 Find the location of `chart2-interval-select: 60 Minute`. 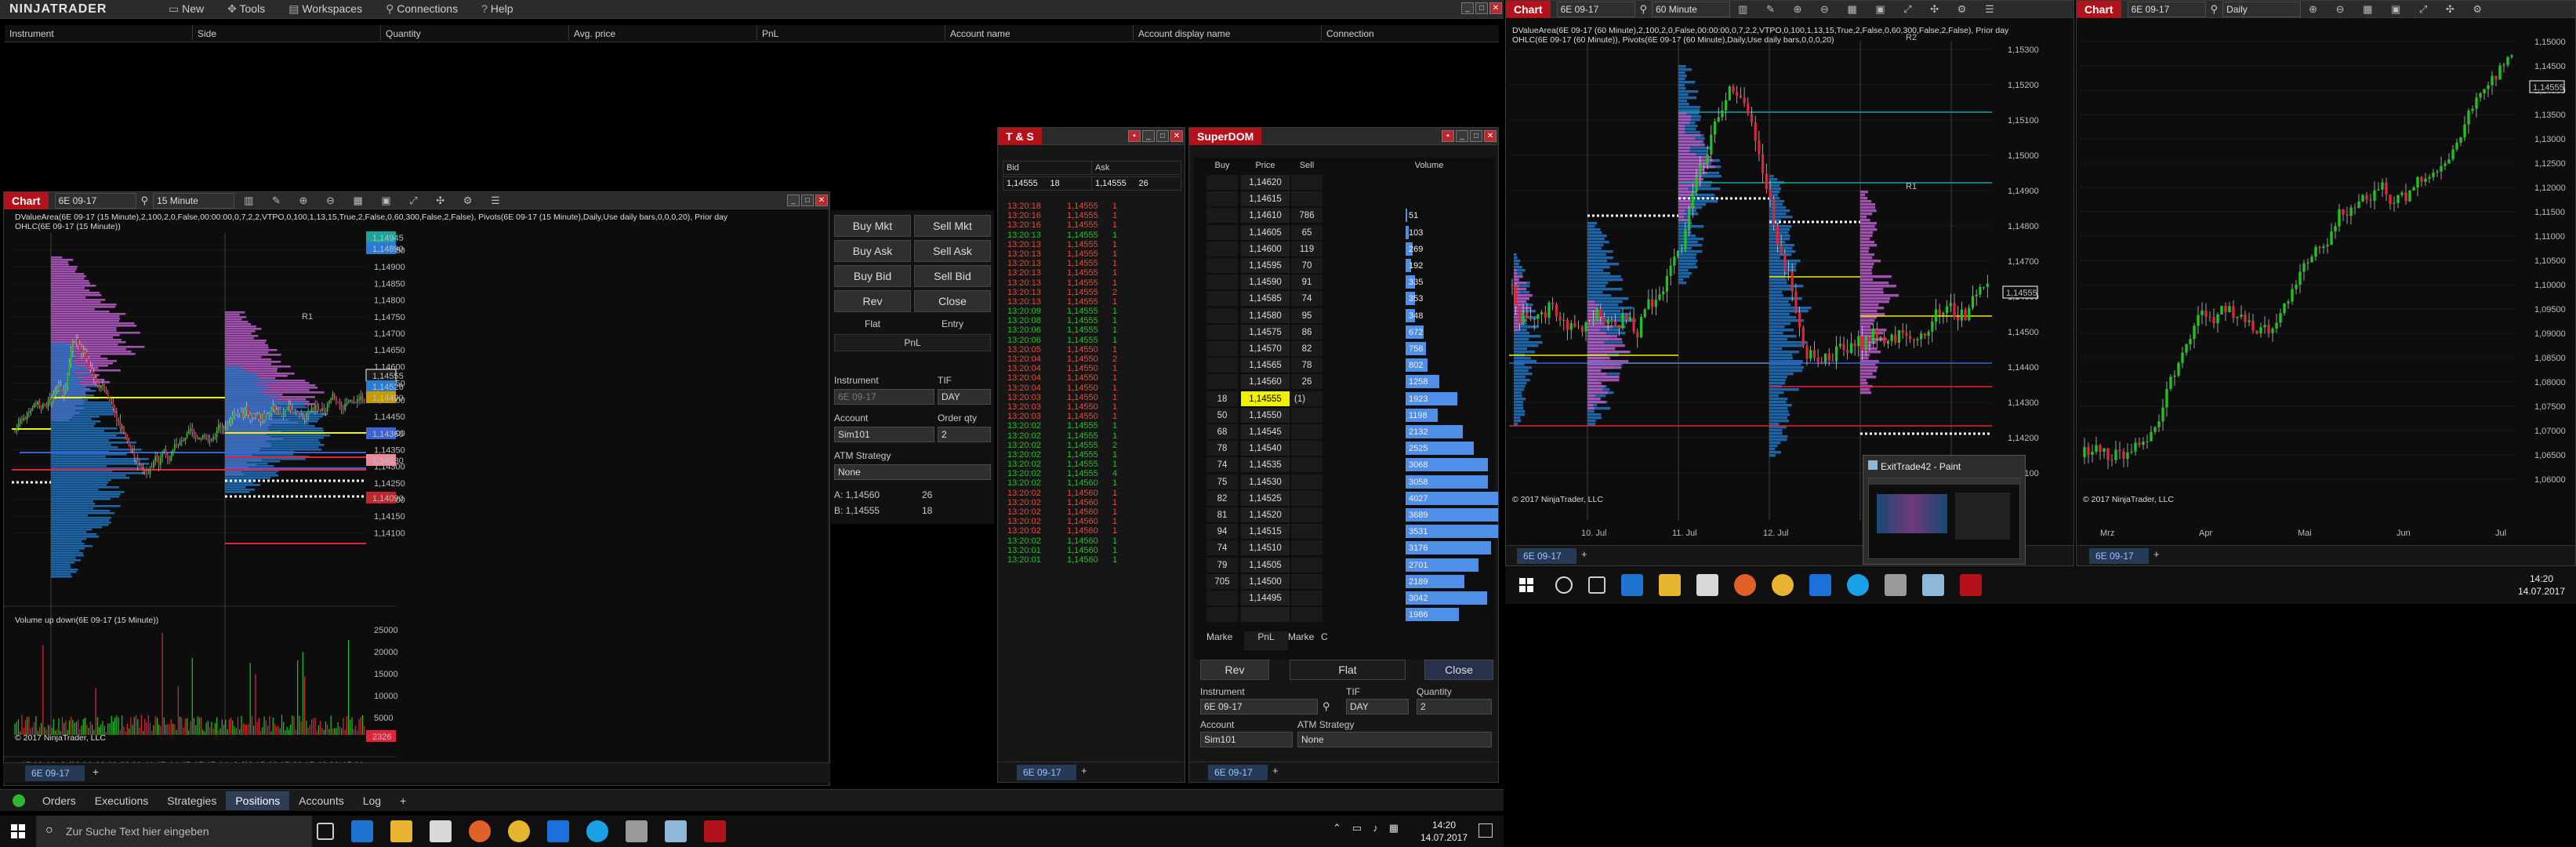

chart2-interval-select: 60 Minute is located at coordinates (1692, 9).